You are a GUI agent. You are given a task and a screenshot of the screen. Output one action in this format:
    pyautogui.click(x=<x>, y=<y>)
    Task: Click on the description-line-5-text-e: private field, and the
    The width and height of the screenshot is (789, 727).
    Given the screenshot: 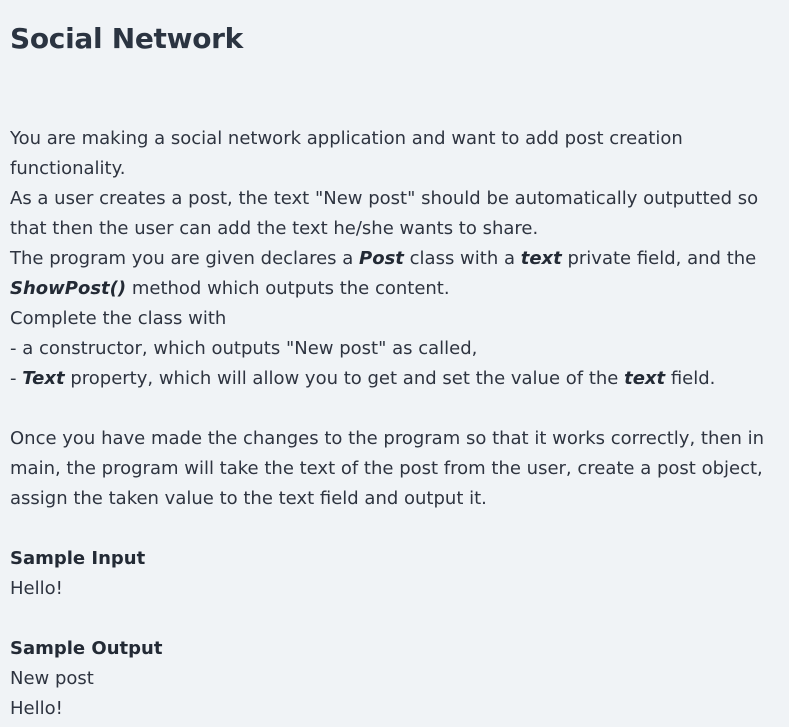 What is the action you would take?
    pyautogui.click(x=659, y=258)
    